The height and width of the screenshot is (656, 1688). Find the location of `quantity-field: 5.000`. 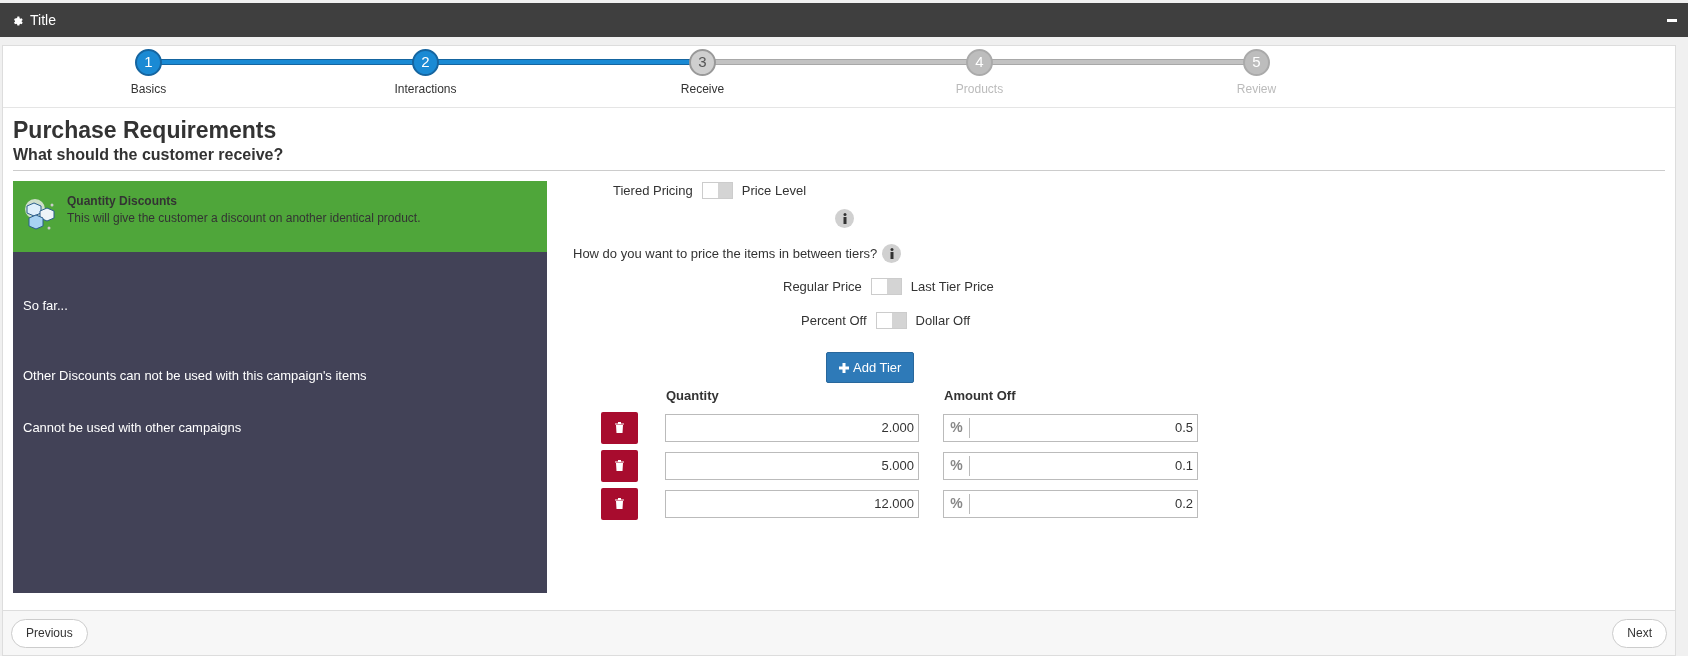

quantity-field: 5.000 is located at coordinates (792, 465).